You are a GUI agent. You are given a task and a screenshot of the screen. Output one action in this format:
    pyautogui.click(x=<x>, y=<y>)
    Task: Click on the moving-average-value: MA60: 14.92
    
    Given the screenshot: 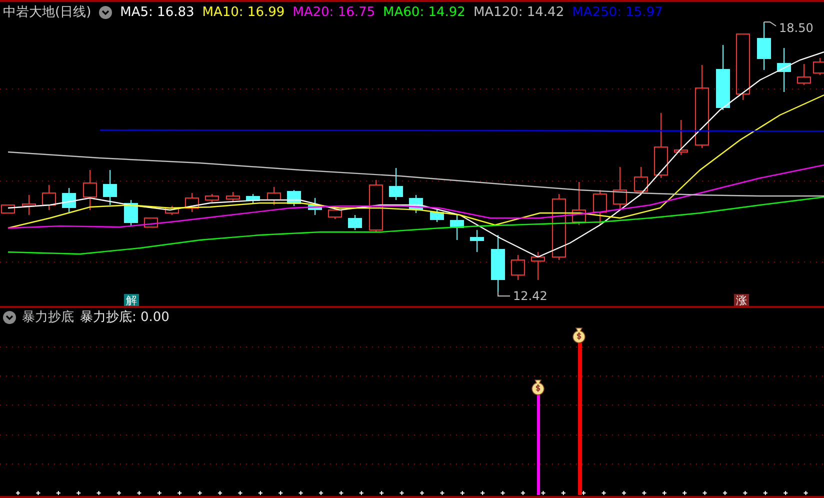 What is the action you would take?
    pyautogui.click(x=424, y=12)
    